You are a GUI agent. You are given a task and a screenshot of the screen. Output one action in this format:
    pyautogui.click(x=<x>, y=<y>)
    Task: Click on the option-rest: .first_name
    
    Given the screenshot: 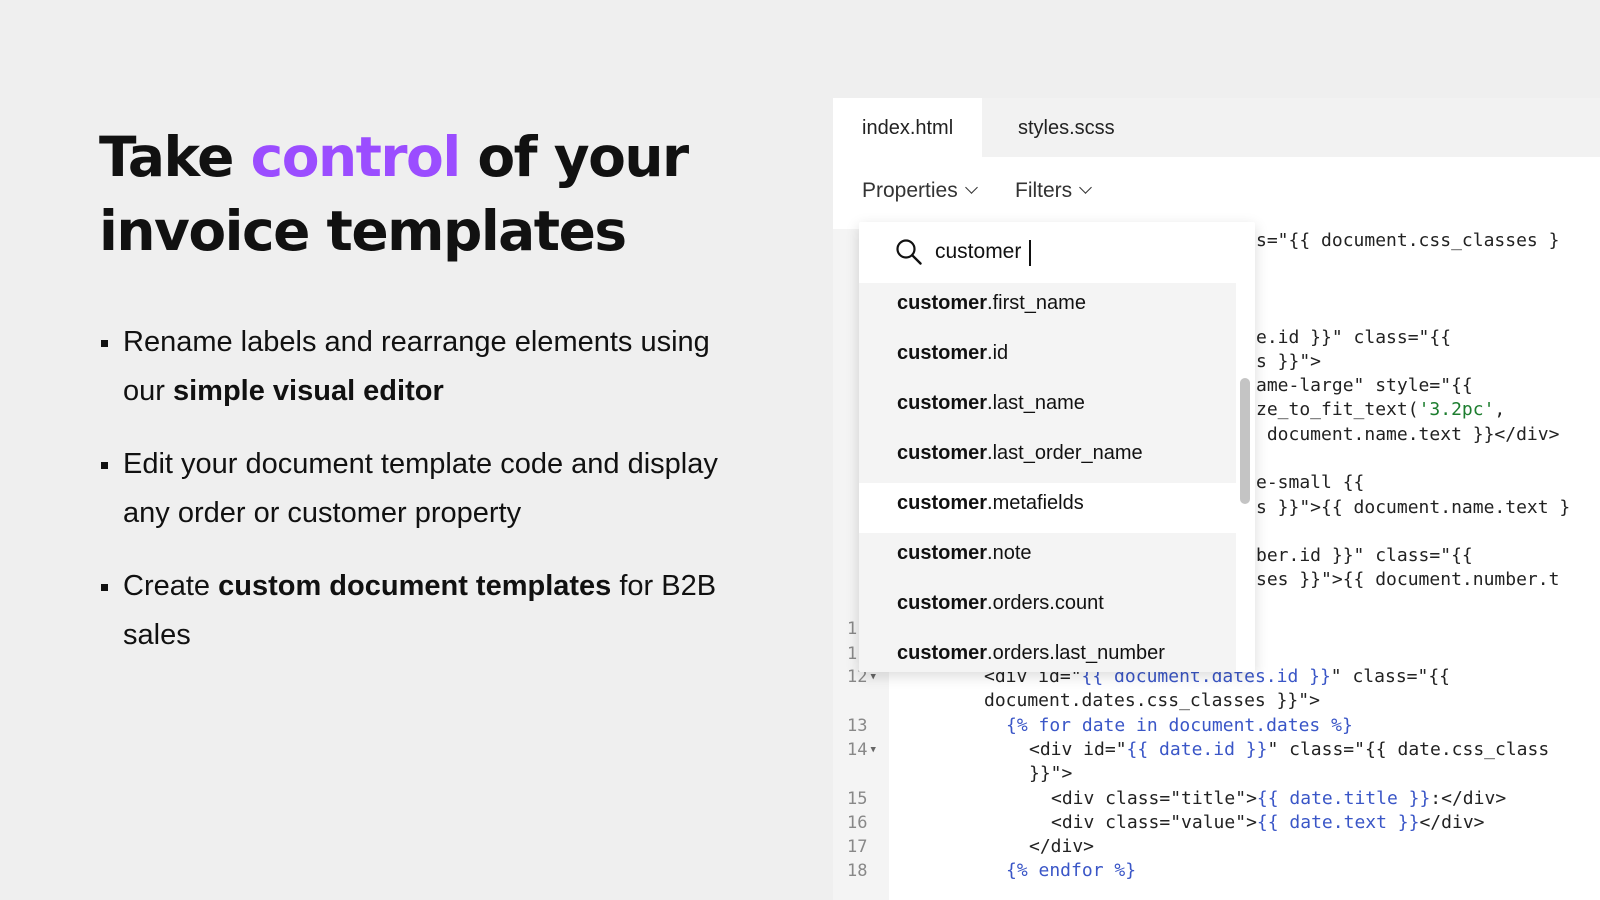 What is the action you would take?
    pyautogui.click(x=1036, y=303)
    